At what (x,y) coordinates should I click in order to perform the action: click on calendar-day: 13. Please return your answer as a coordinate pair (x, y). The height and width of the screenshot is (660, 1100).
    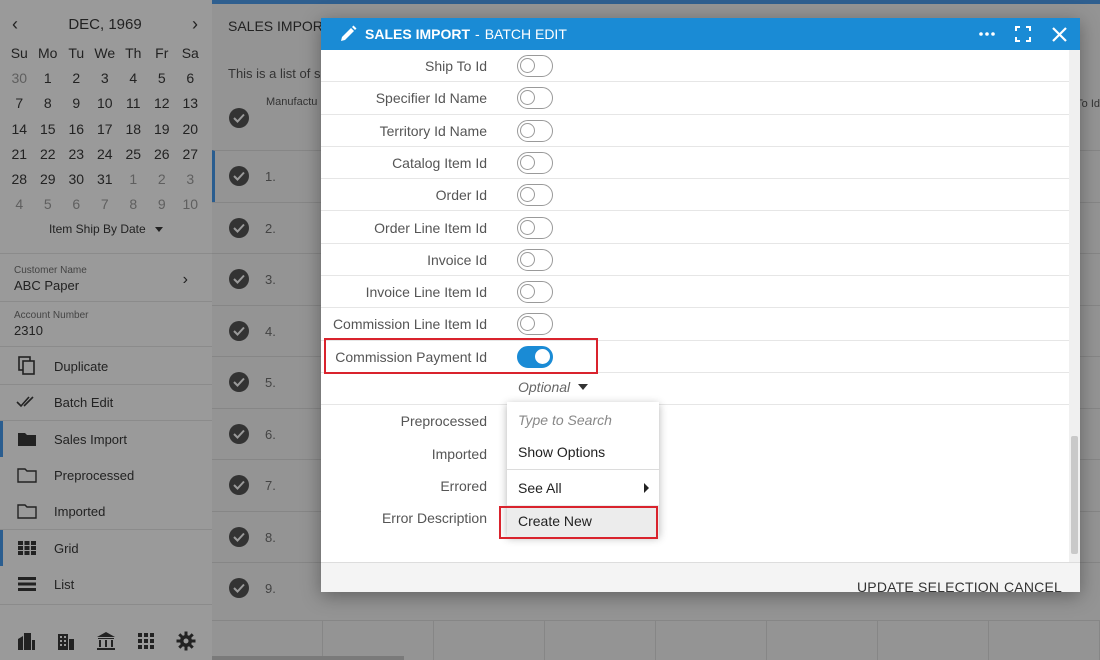
    Looking at the image, I should click on (190, 103).